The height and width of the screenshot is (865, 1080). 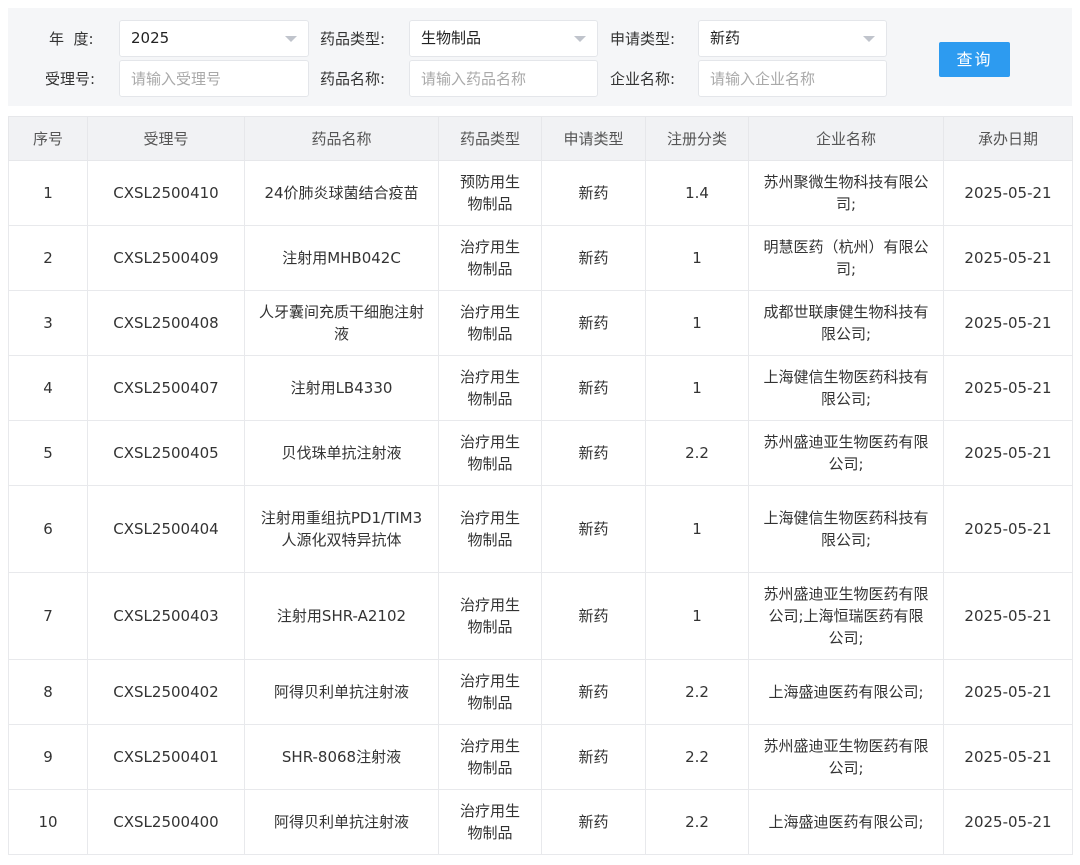 What do you see at coordinates (166, 323) in the screenshot?
I see `cell-accept-no: CXSL2500408` at bounding box center [166, 323].